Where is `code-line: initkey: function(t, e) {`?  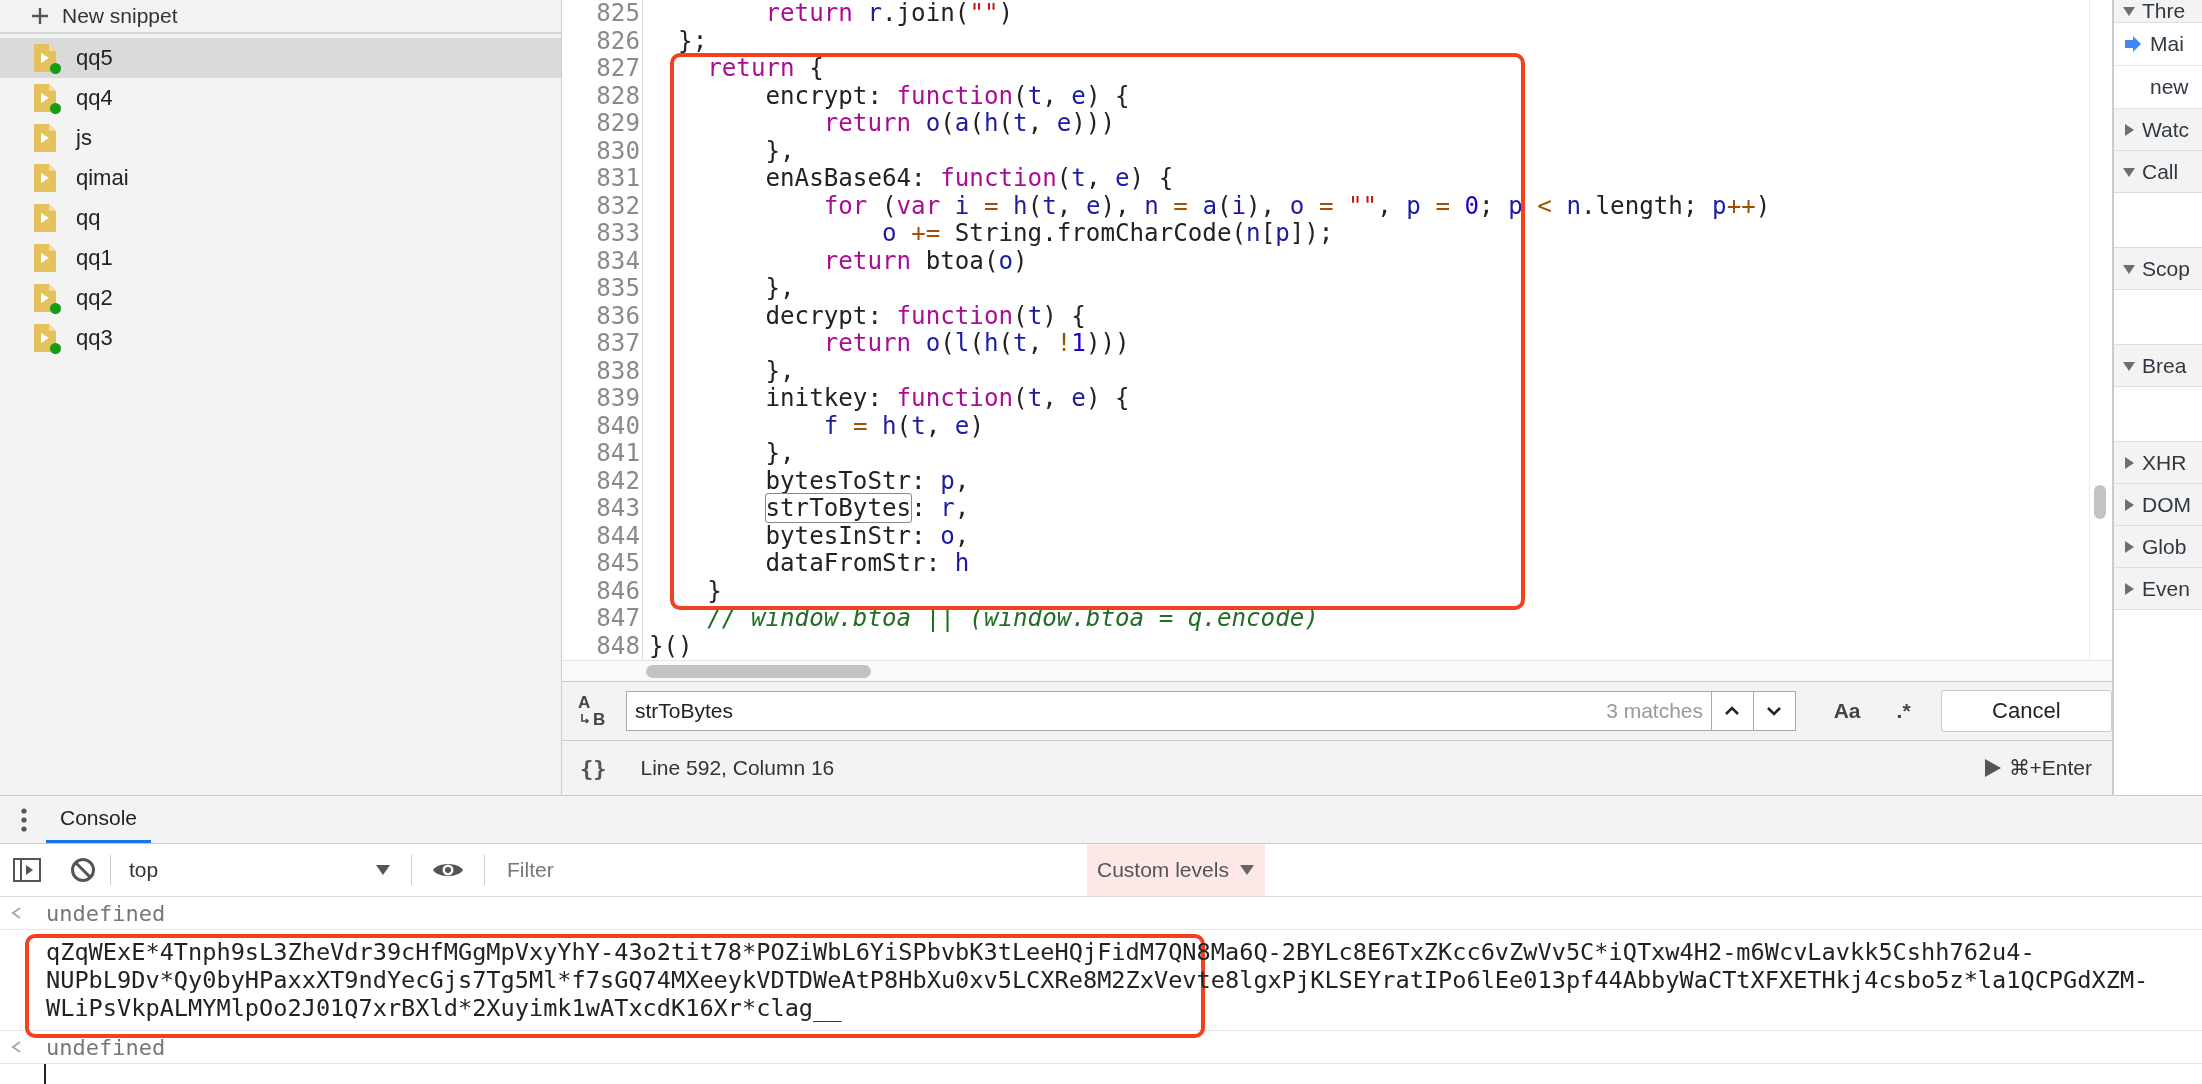 code-line: initkey: function(t, e) { is located at coordinates (947, 399).